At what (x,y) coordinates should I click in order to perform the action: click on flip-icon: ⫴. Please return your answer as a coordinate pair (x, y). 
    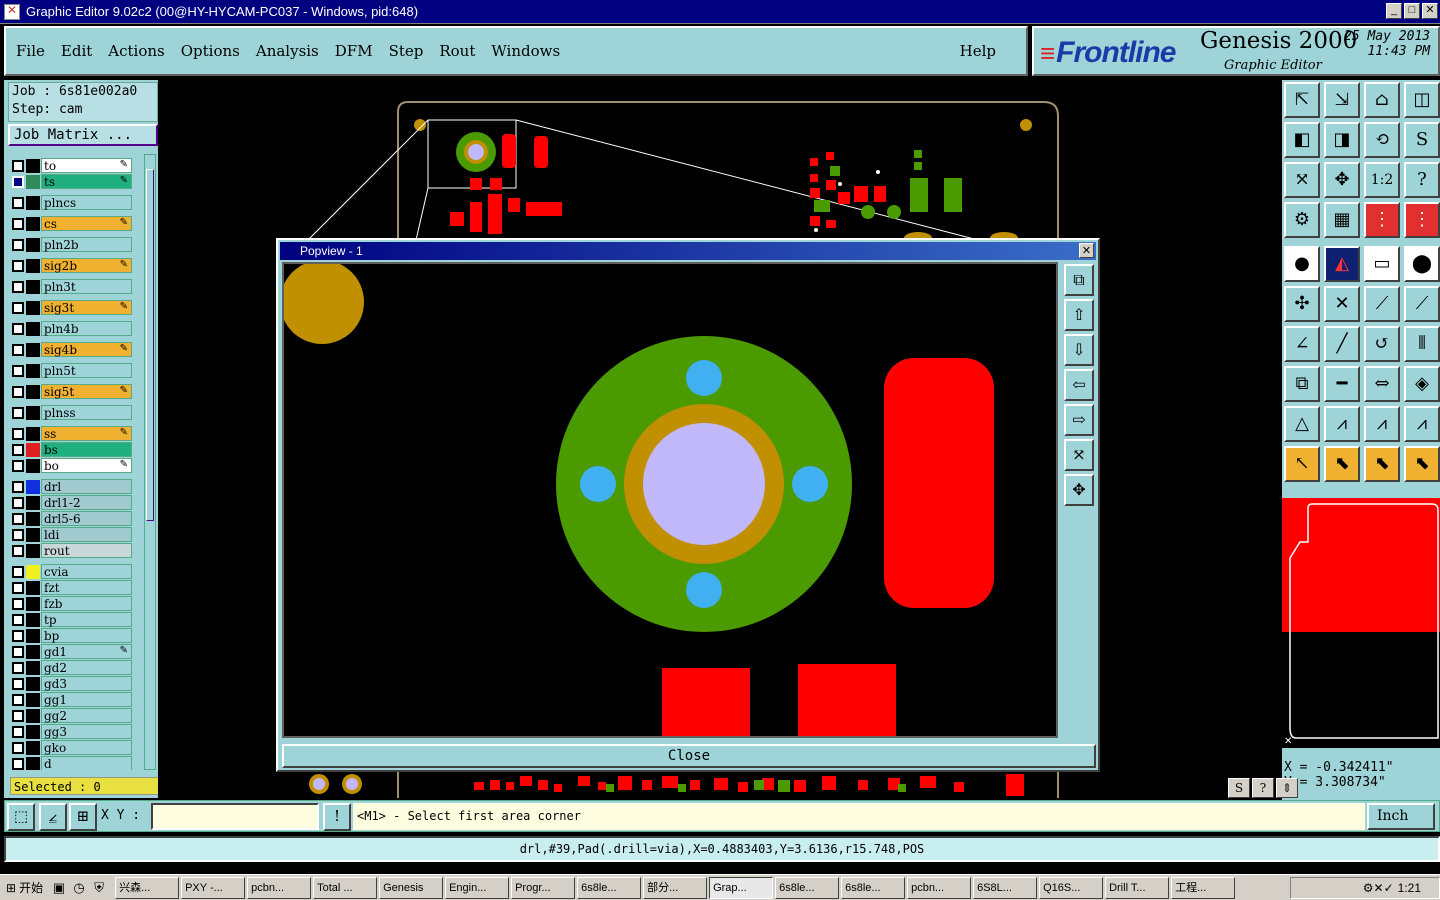
    Looking at the image, I should click on (1422, 344).